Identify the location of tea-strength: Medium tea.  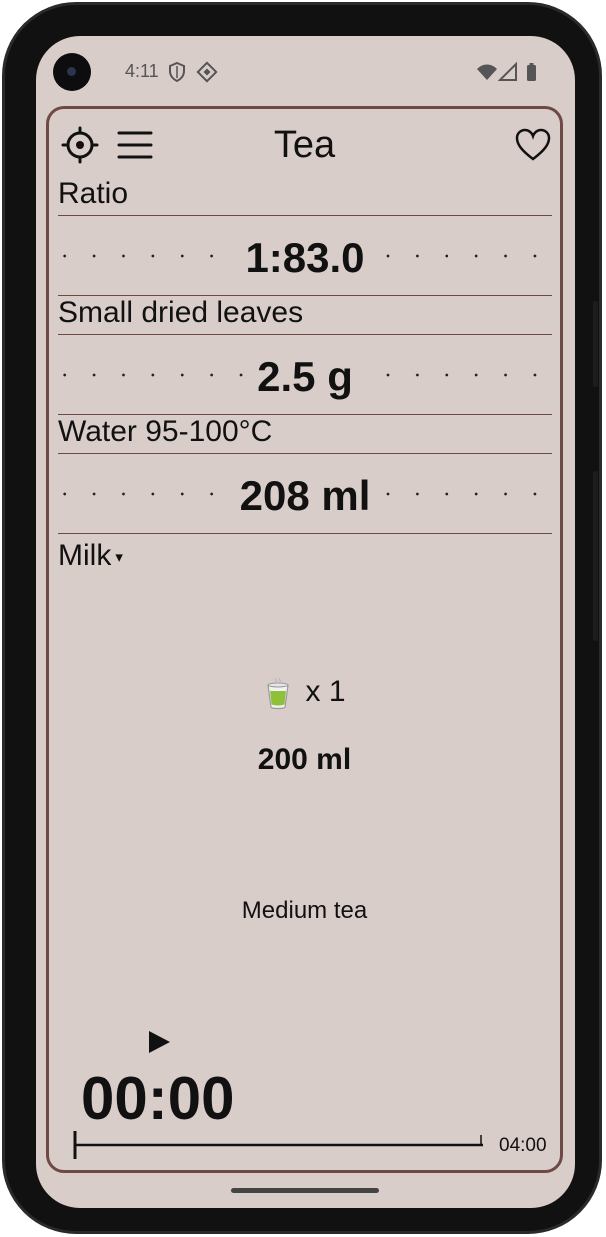
(304, 910).